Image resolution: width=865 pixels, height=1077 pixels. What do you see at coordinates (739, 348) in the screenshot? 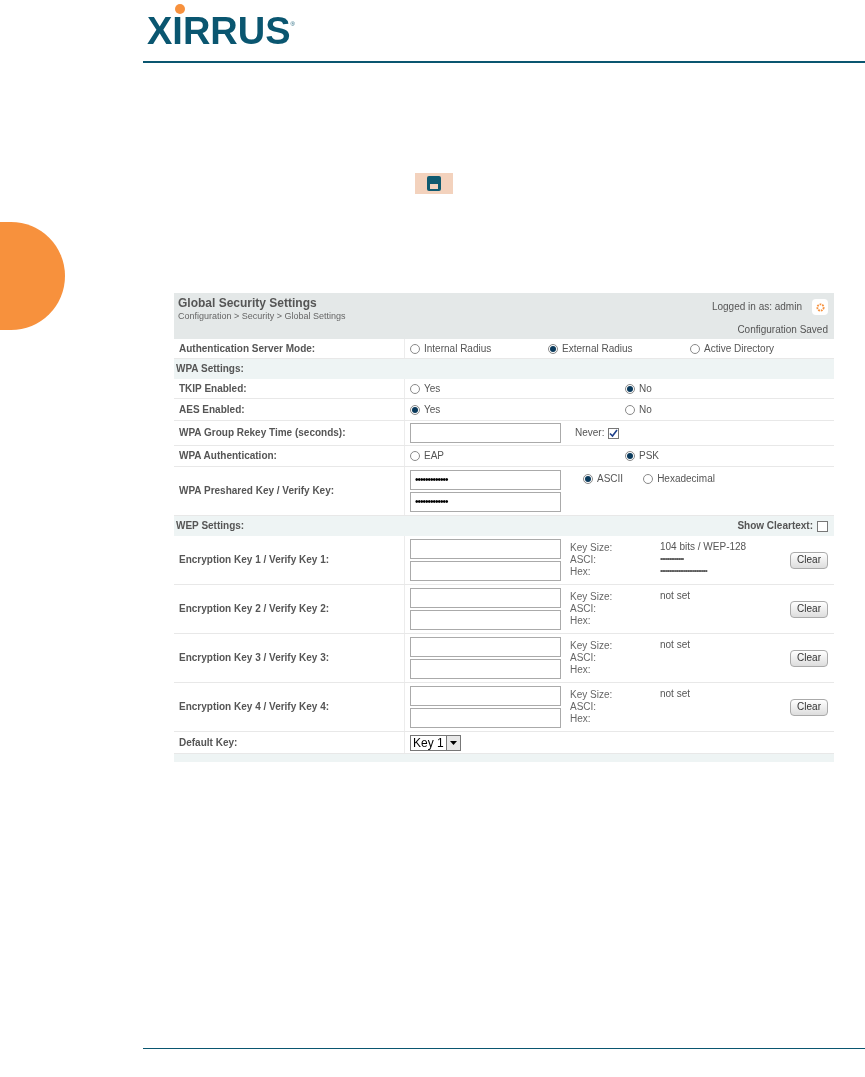
I see `radio-label: Active Directory` at bounding box center [739, 348].